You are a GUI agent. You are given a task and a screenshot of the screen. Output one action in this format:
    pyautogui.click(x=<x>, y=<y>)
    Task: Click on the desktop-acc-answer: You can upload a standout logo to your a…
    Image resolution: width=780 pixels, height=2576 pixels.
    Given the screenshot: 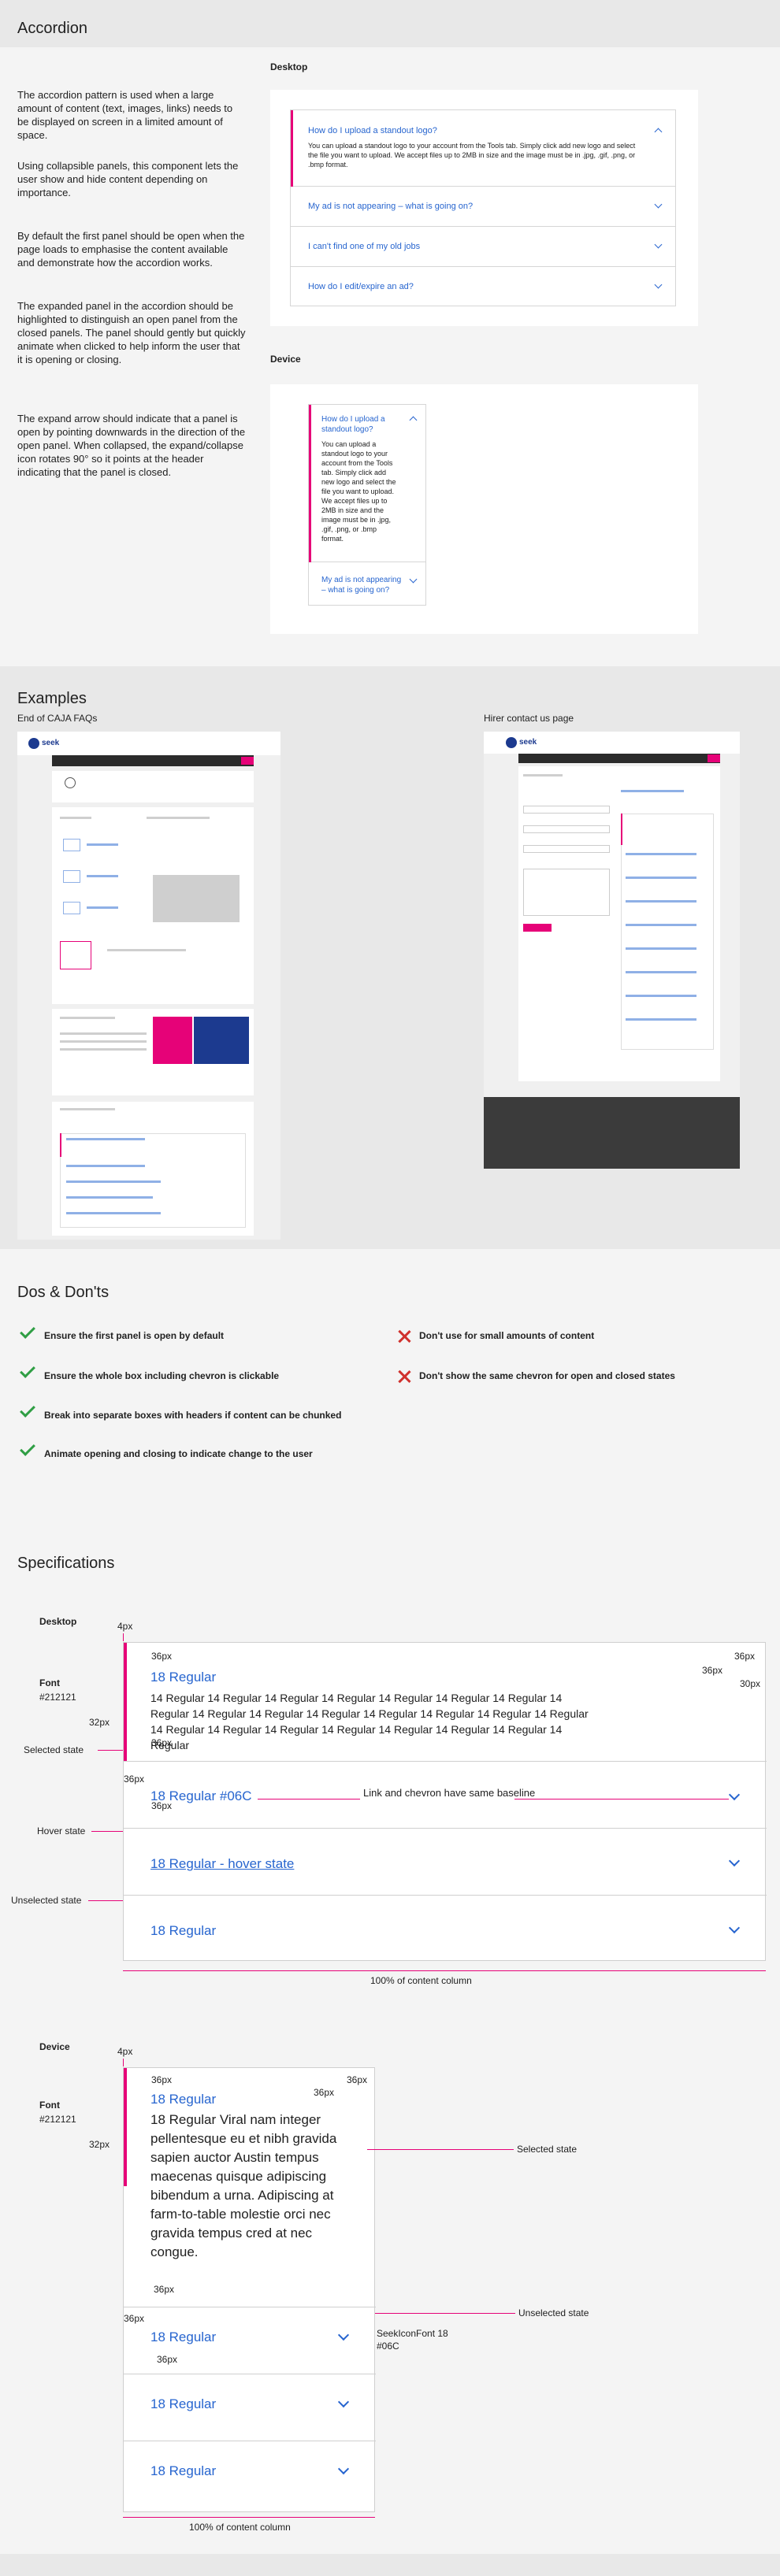 What is the action you would take?
    pyautogui.click(x=472, y=155)
    